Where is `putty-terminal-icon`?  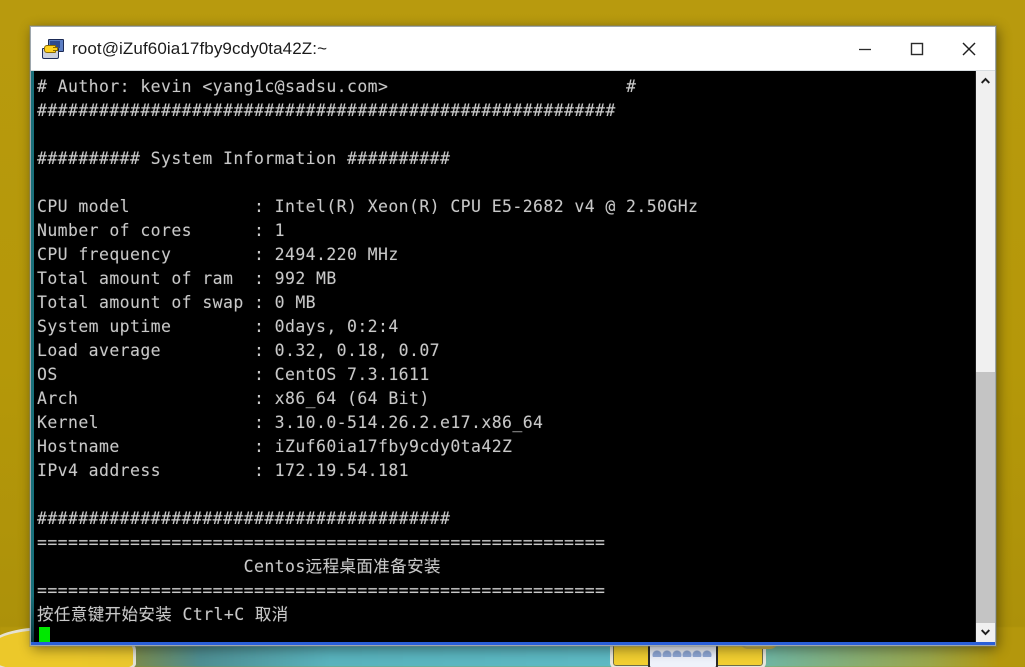
putty-terminal-icon is located at coordinates (52, 49).